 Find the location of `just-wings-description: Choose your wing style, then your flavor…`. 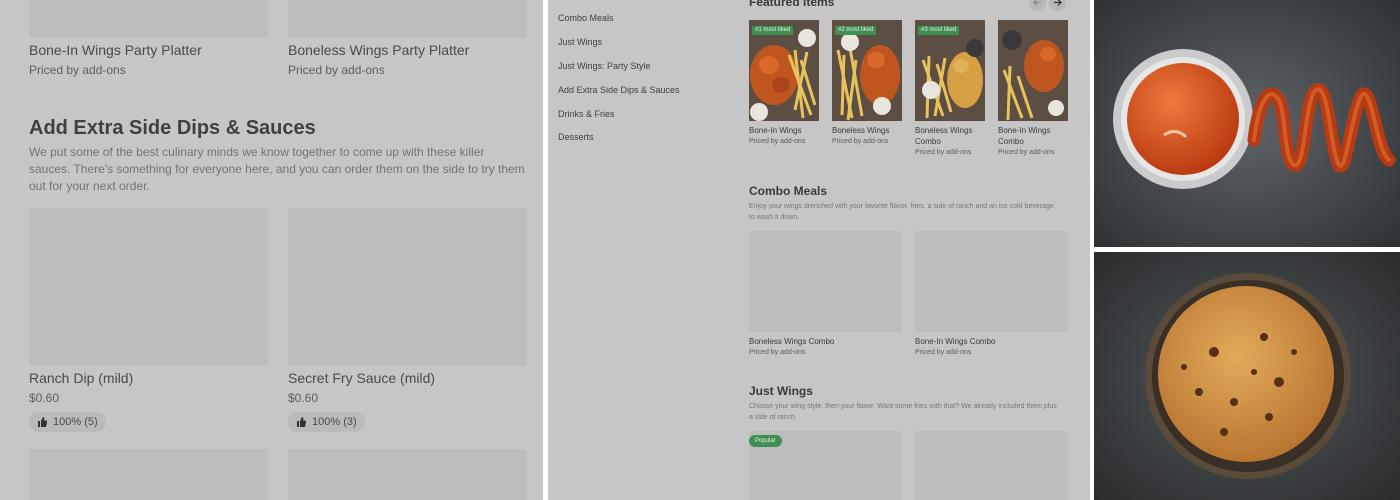

just-wings-description: Choose your wing style, then your flavor… is located at coordinates (903, 412).